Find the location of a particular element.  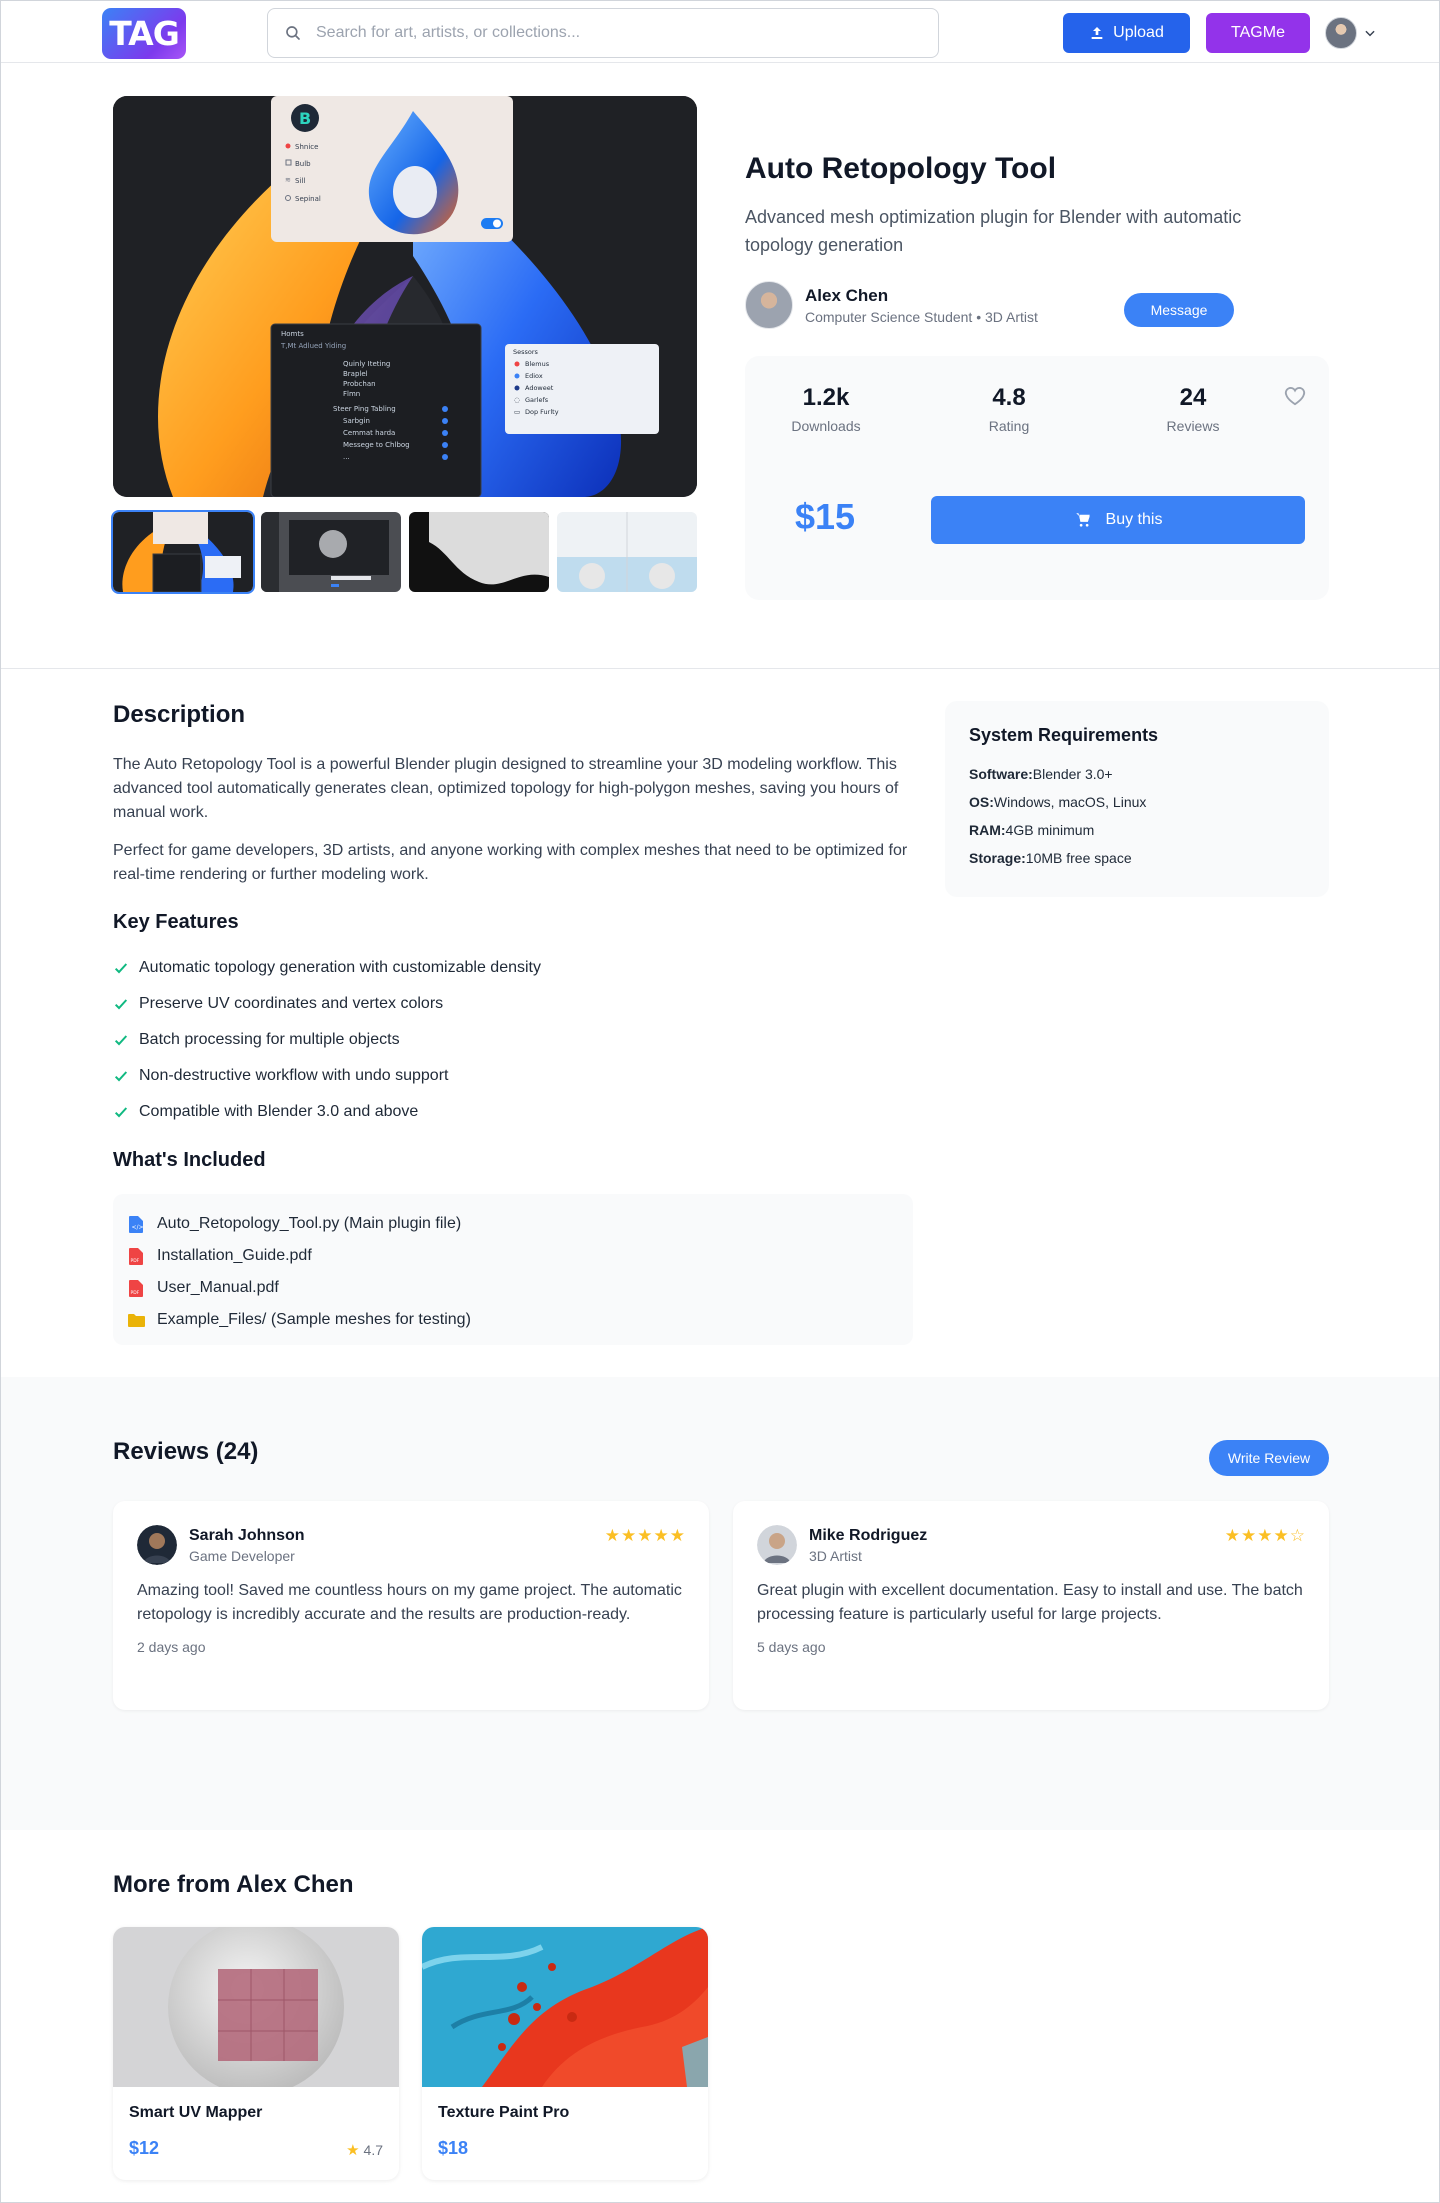

svg-text: Homts is located at coordinates (292, 334).